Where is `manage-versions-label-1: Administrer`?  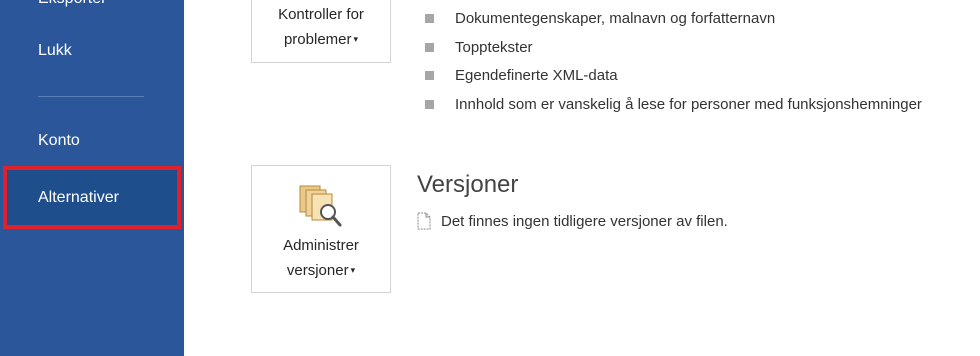
manage-versions-label-1: Administrer is located at coordinates (321, 245).